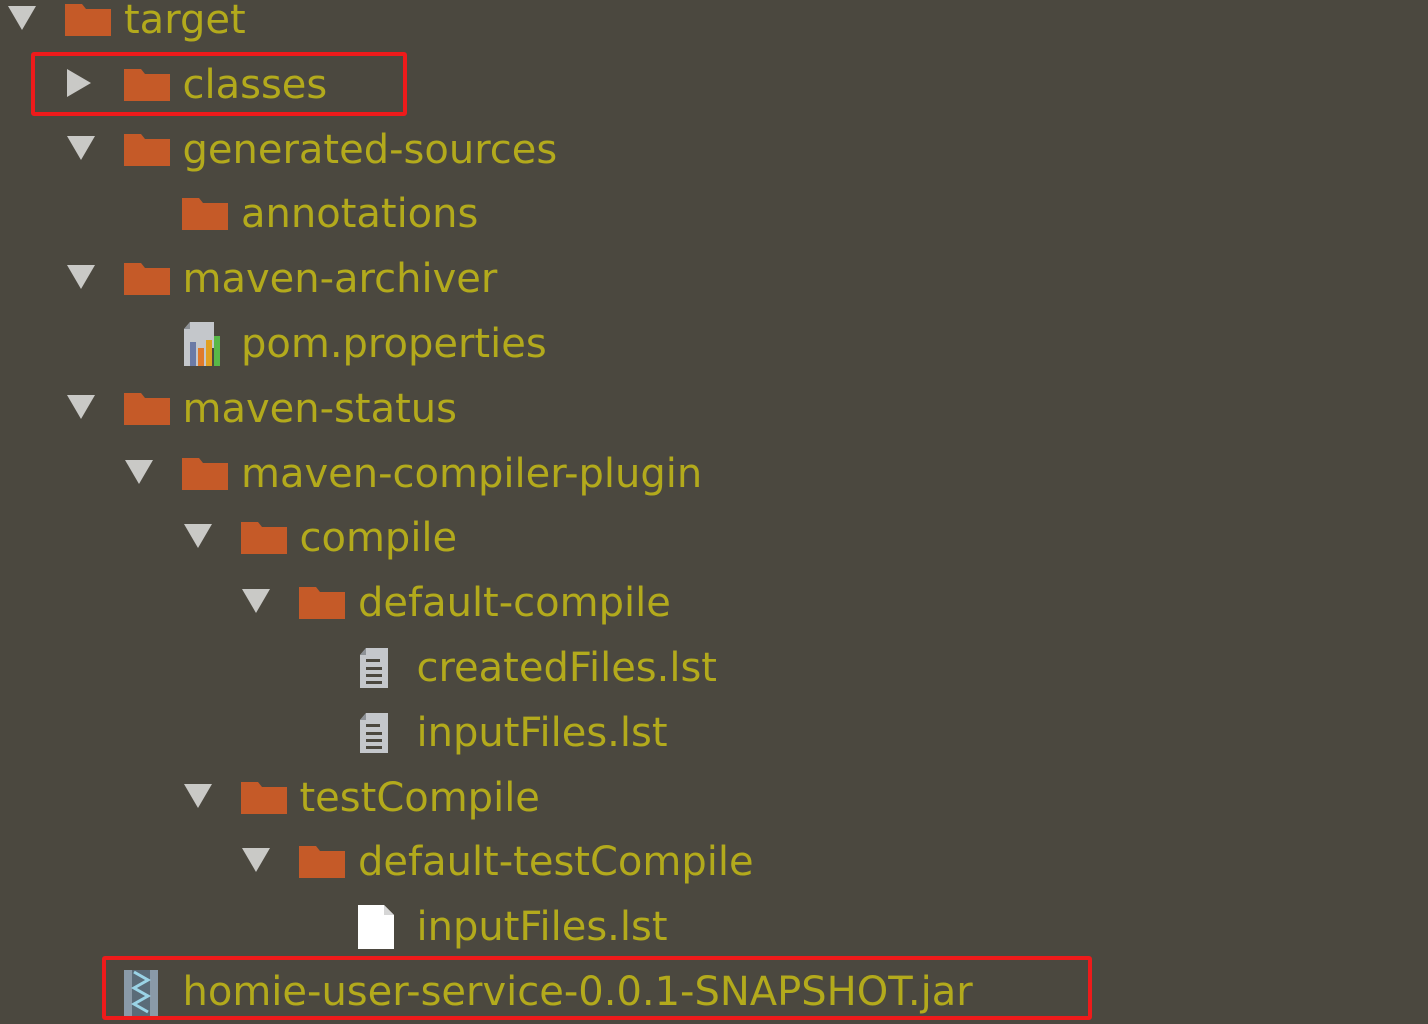 This screenshot has height=1024, width=1428. I want to click on tree-row-default-testcompile: default-testCompile, so click(714, 862).